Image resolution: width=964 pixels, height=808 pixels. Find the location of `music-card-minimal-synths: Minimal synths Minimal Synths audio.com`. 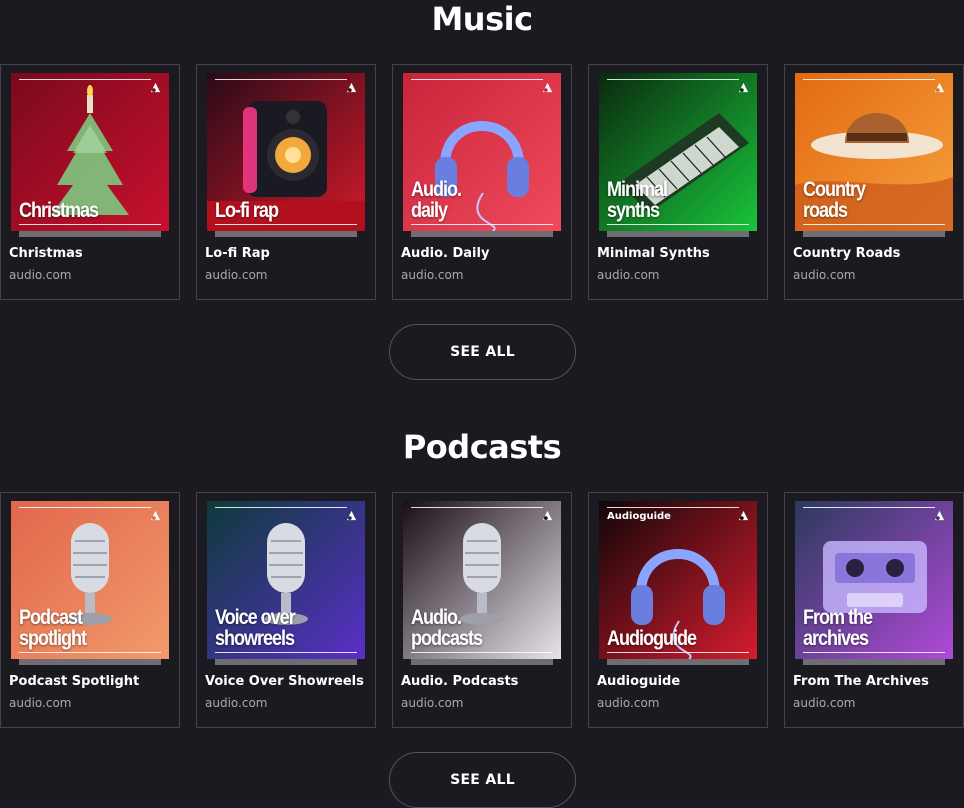

music-card-minimal-synths: Minimal synths Minimal Synths audio.com is located at coordinates (678, 182).